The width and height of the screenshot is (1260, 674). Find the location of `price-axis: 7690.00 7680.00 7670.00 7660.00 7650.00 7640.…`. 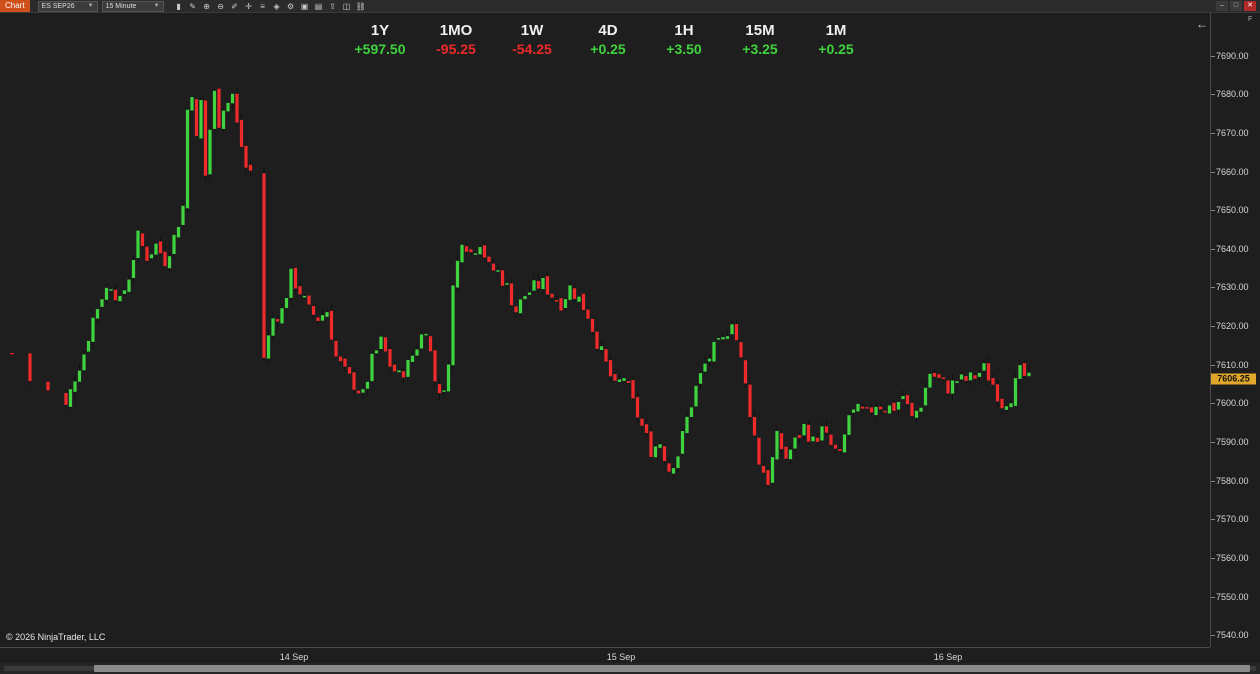

price-axis: 7690.00 7680.00 7670.00 7660.00 7650.00 7640.… is located at coordinates (1235, 330).